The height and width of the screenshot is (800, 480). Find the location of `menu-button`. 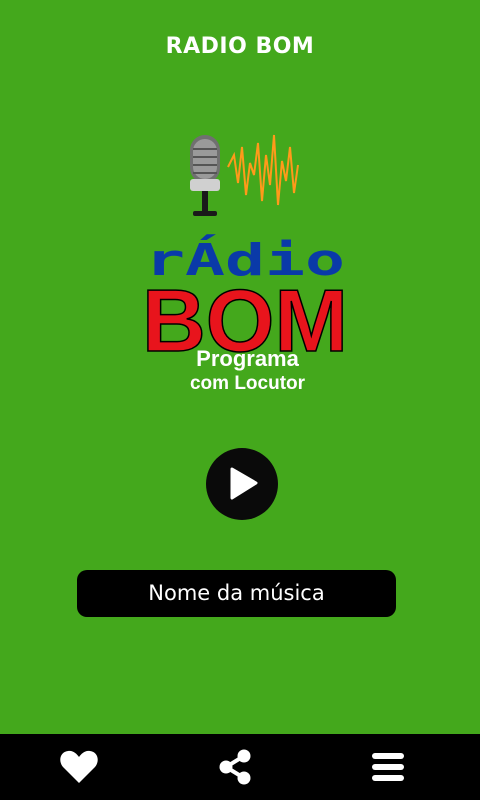

menu-button is located at coordinates (388, 767).